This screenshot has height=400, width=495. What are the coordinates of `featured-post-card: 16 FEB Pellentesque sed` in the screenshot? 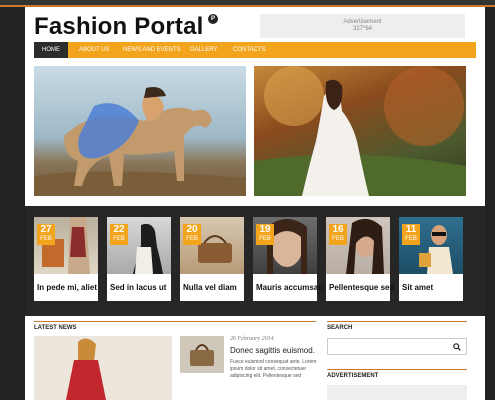 It's located at (360, 259).